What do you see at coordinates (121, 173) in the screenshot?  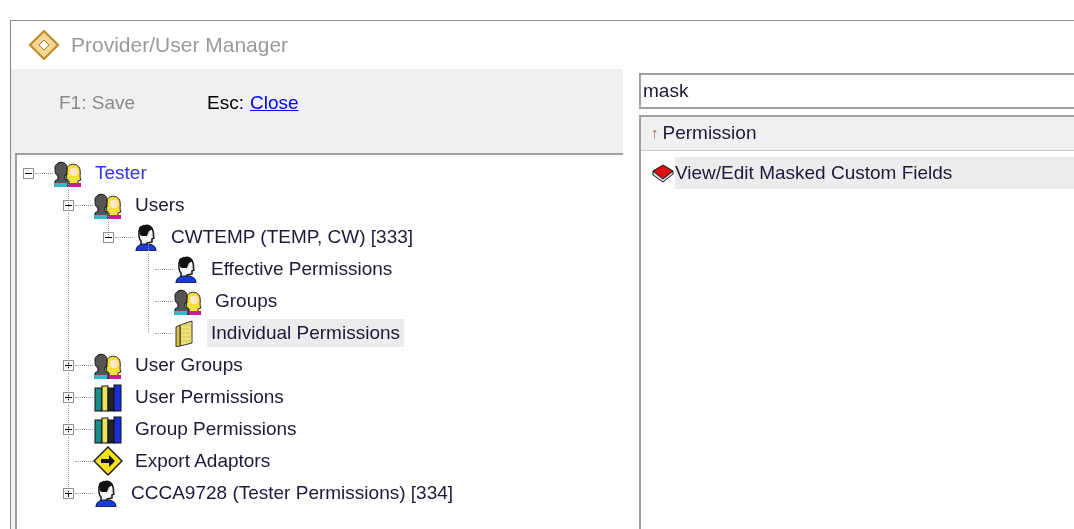 I see `tree-item: Tester` at bounding box center [121, 173].